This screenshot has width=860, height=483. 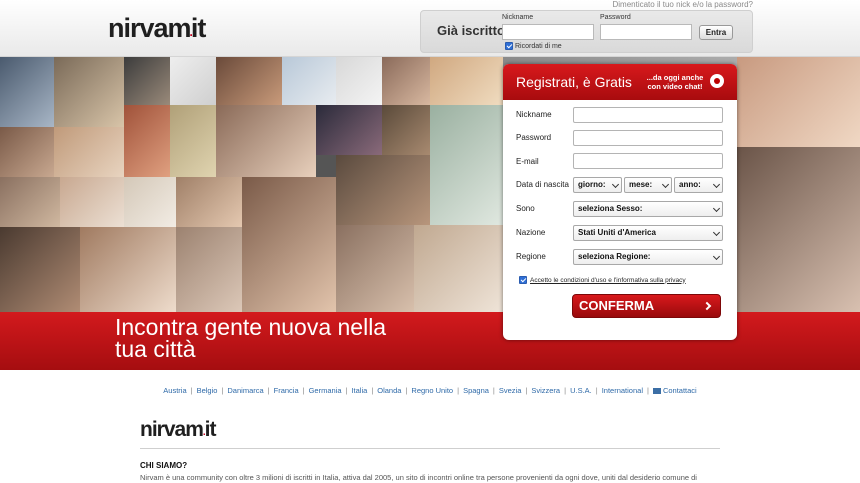 What do you see at coordinates (210, 429) in the screenshot?
I see `footer-logo-text-post: it` at bounding box center [210, 429].